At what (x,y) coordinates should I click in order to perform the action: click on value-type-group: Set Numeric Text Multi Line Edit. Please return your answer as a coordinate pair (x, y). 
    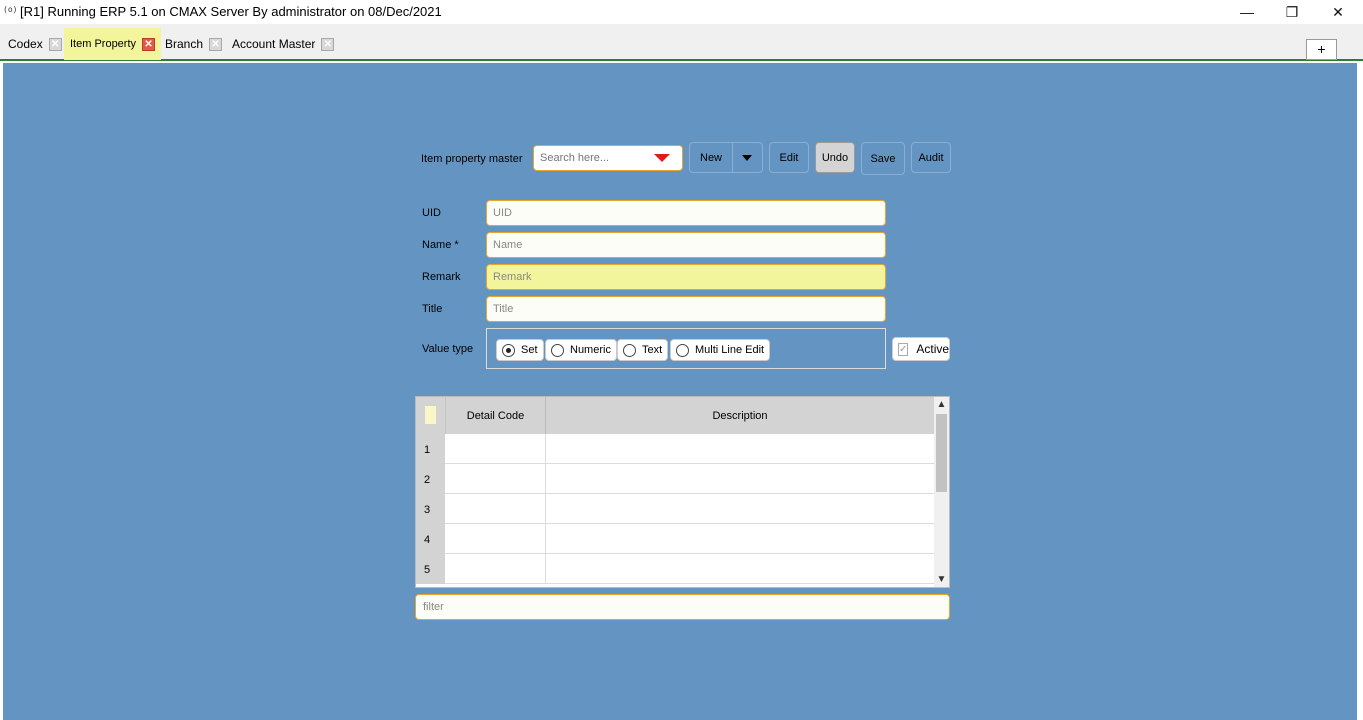
    Looking at the image, I should click on (686, 348).